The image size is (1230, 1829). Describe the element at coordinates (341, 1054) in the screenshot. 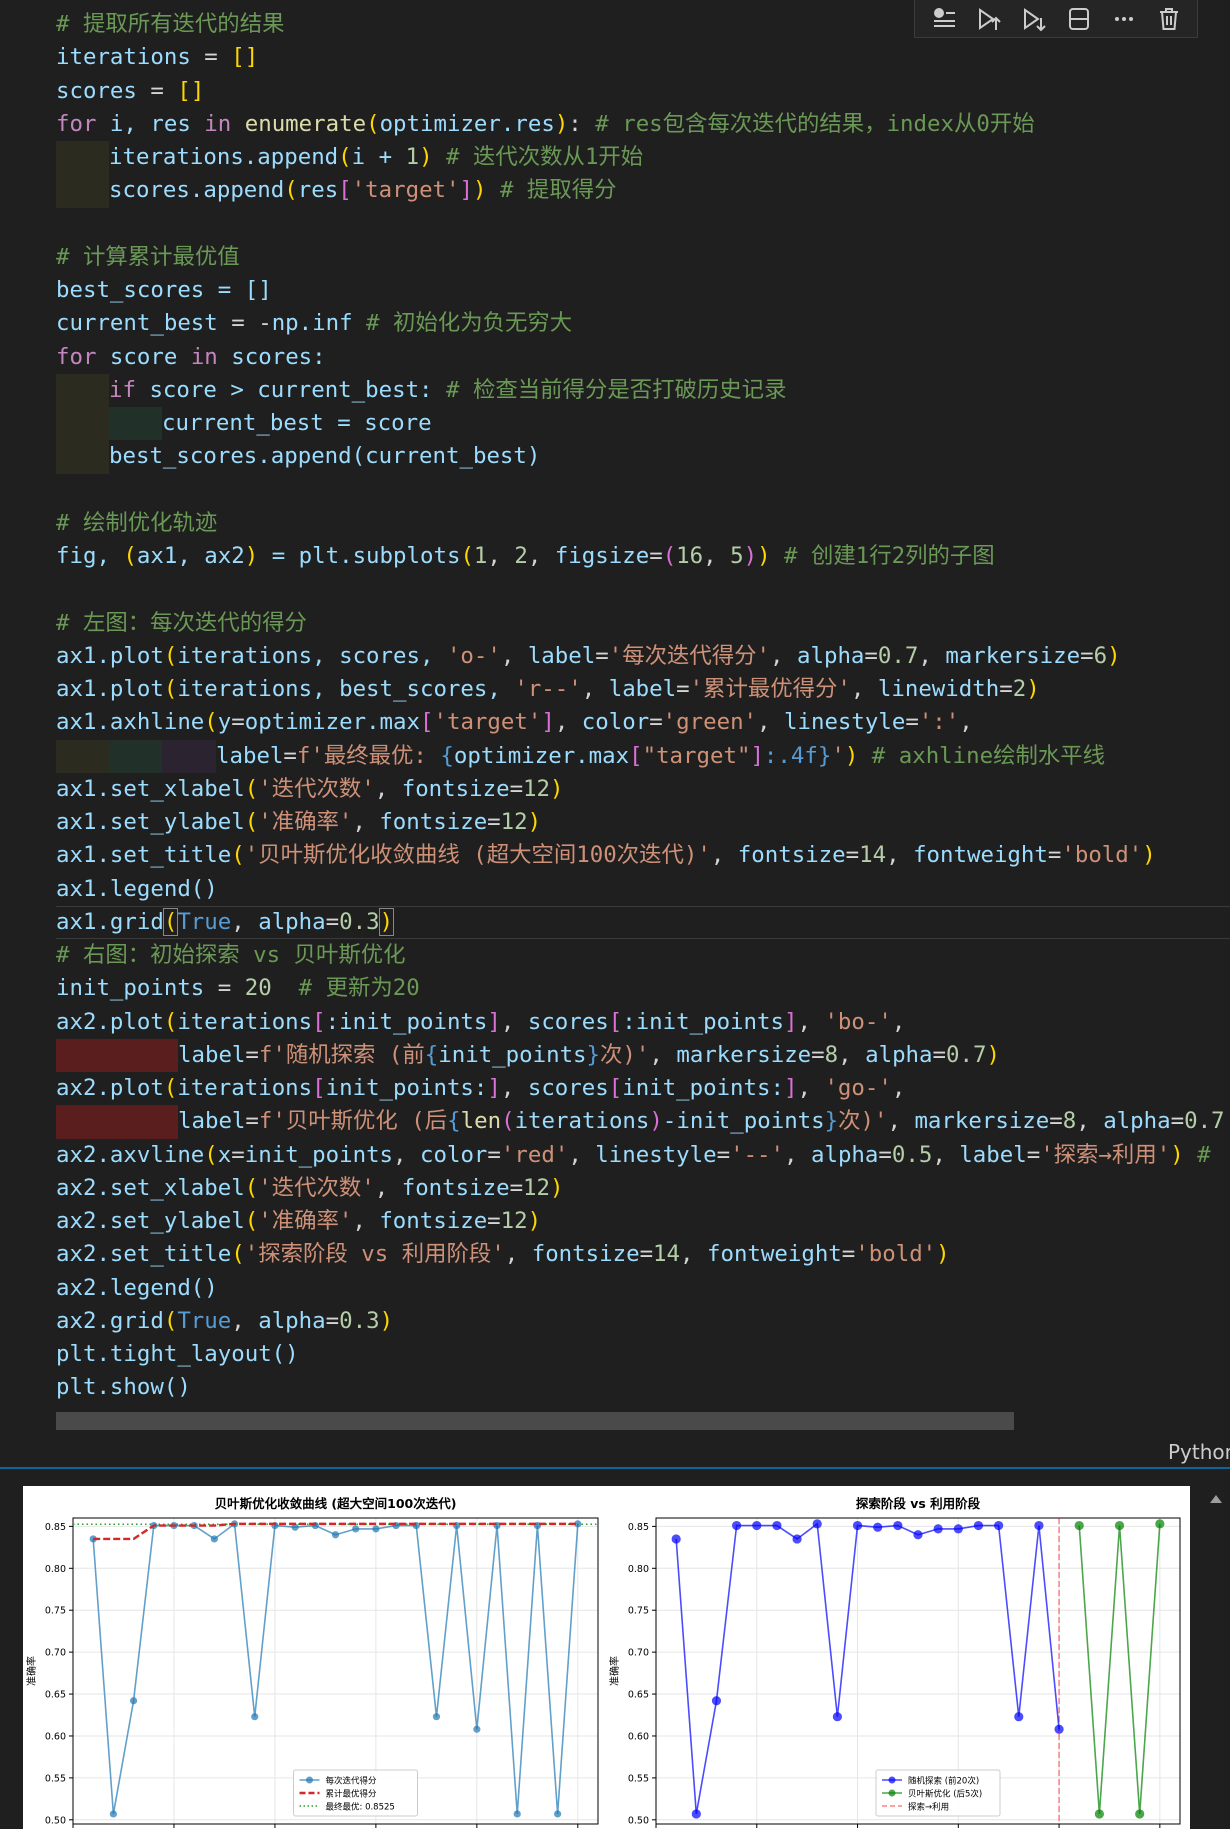

I see `string: f'随机探索 (前` at that location.